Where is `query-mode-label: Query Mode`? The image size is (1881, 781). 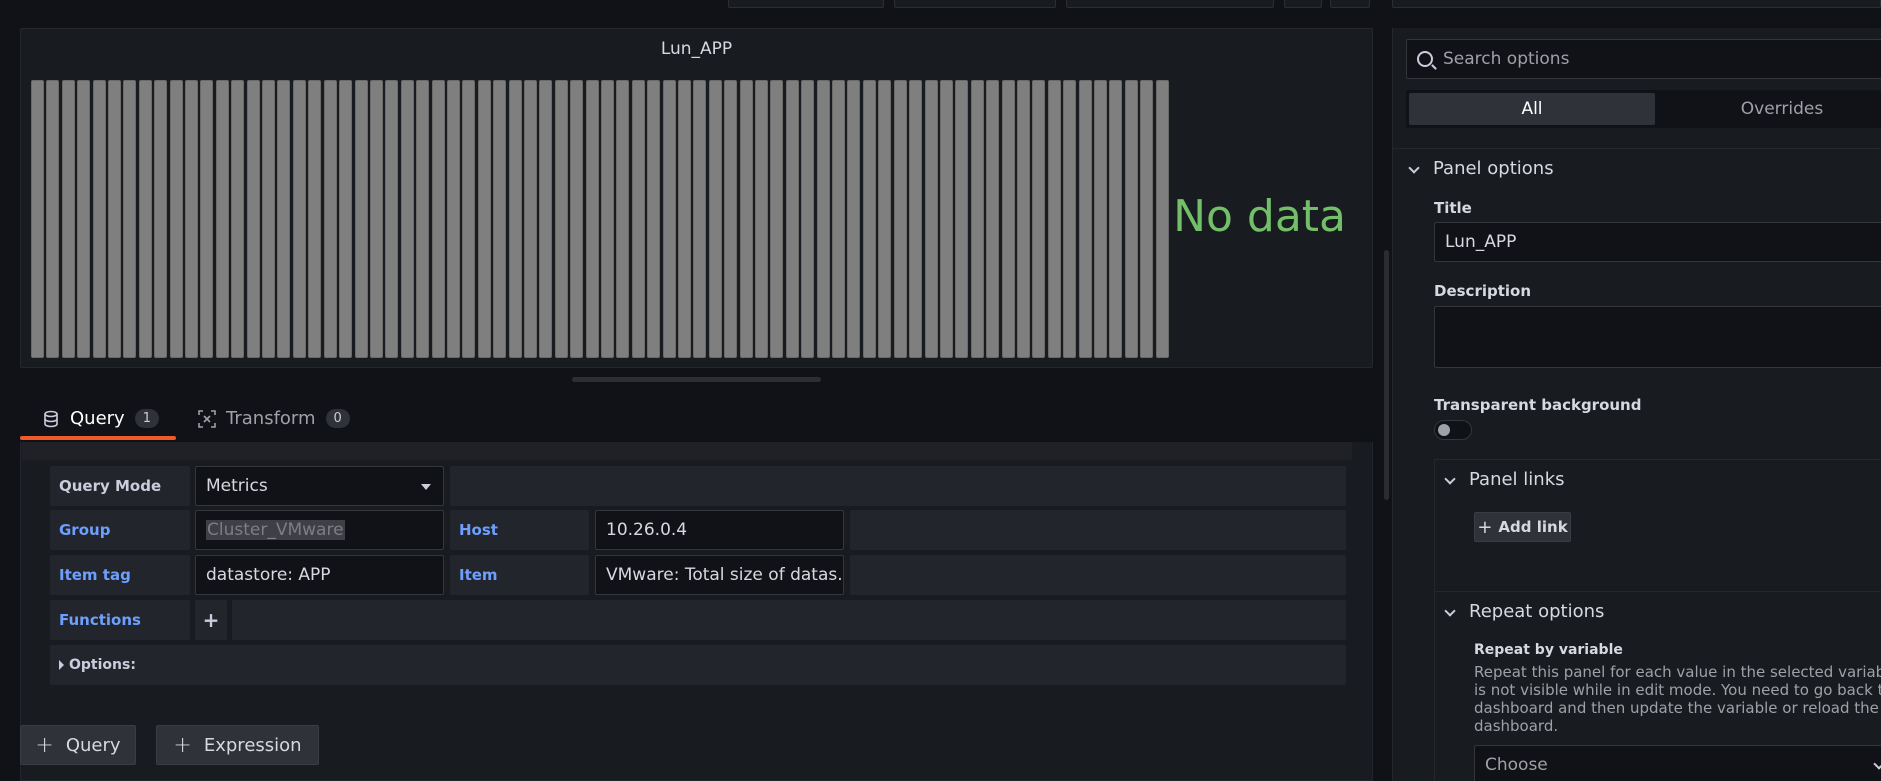
query-mode-label: Query Mode is located at coordinates (120, 486).